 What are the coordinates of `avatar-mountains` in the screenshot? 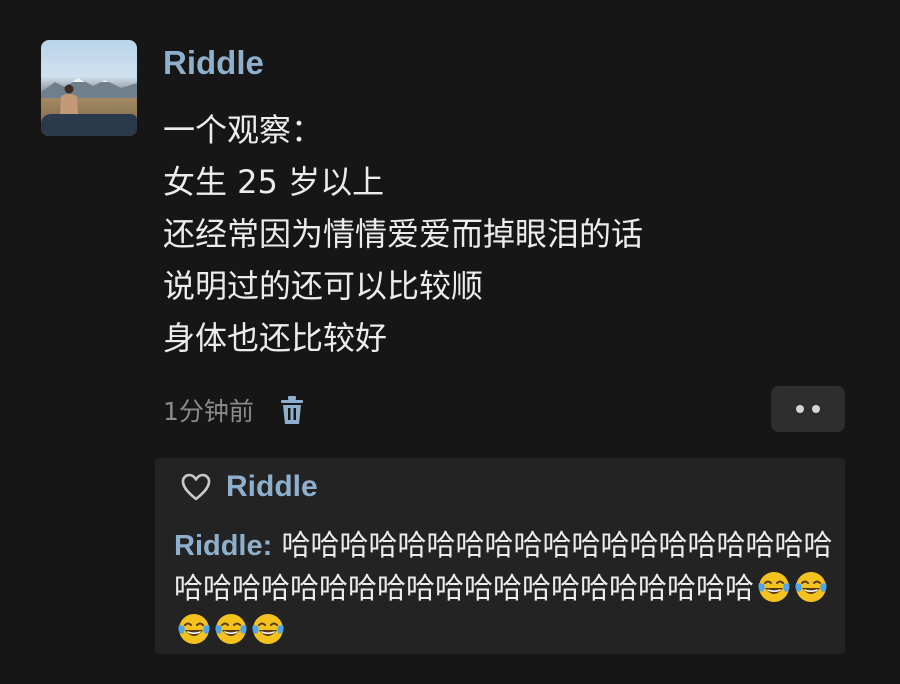 It's located at (89, 88).